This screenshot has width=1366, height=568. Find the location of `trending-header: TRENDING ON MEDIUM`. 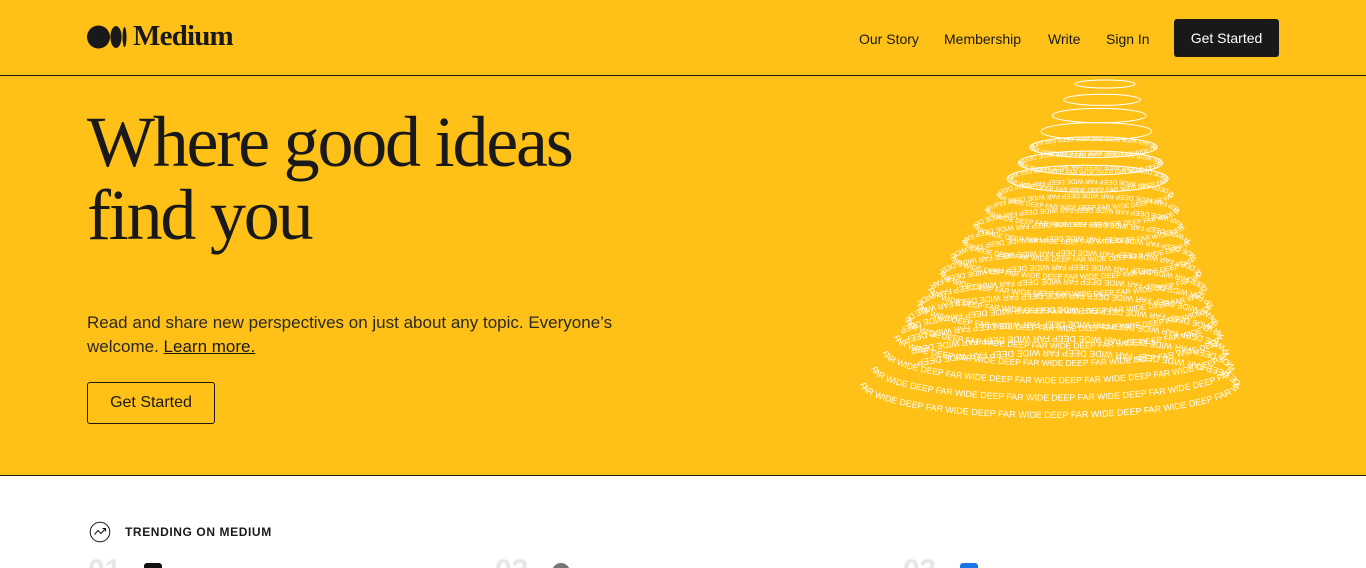

trending-header: TRENDING ON MEDIUM is located at coordinates (180, 532).